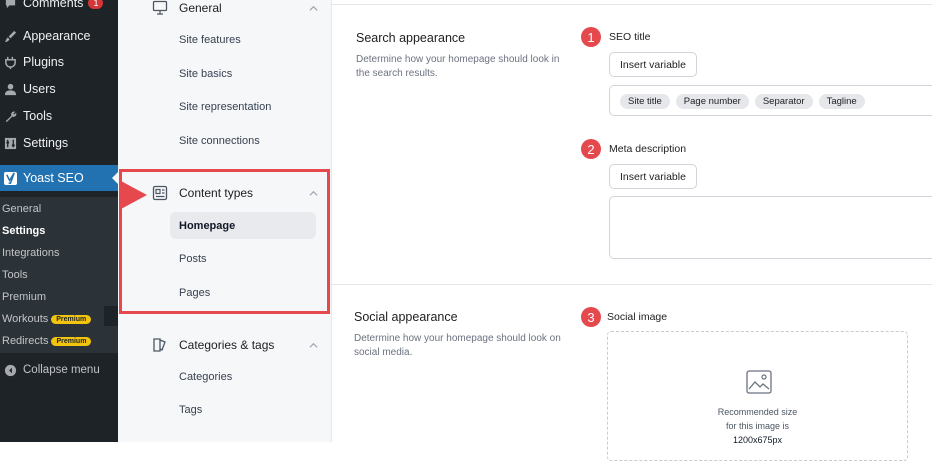 The image size is (932, 461). I want to click on variable-chip: Page number, so click(712, 101).